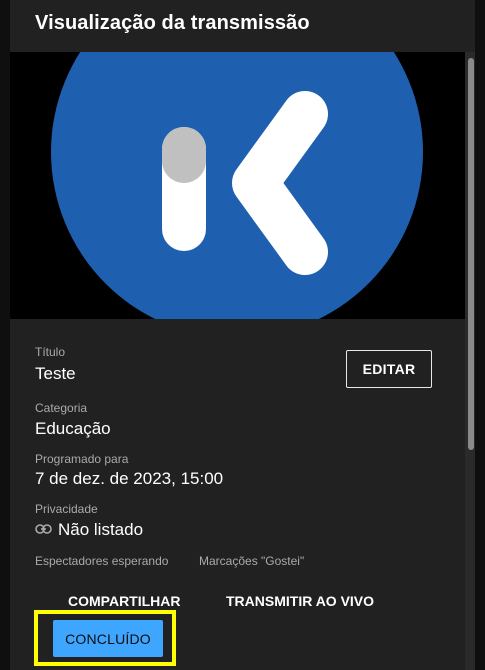 Image resolution: width=485 pixels, height=670 pixels. What do you see at coordinates (471, 254) in the screenshot?
I see `scrollbar-thumb` at bounding box center [471, 254].